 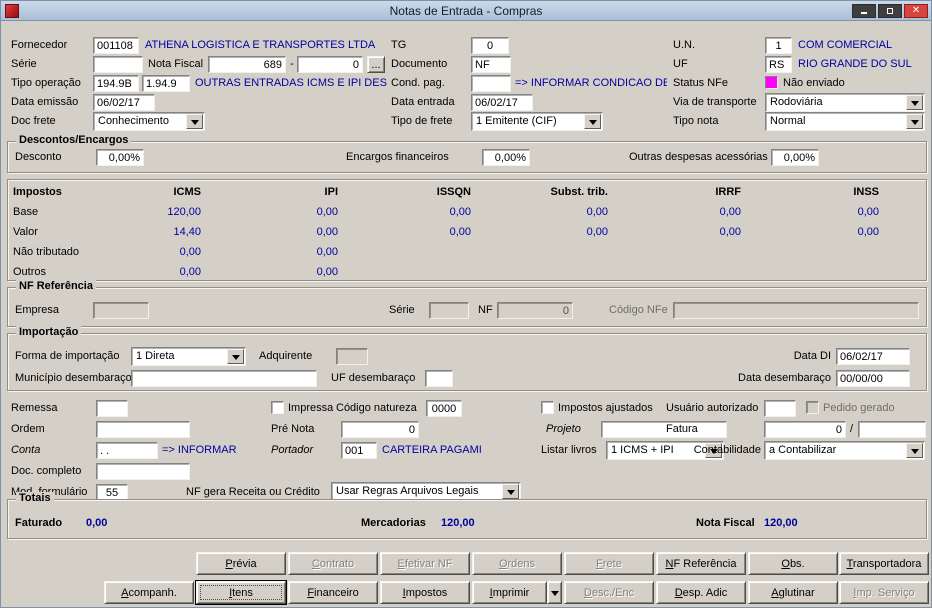 I want to click on desconto-label: Desconto, so click(x=38, y=157).